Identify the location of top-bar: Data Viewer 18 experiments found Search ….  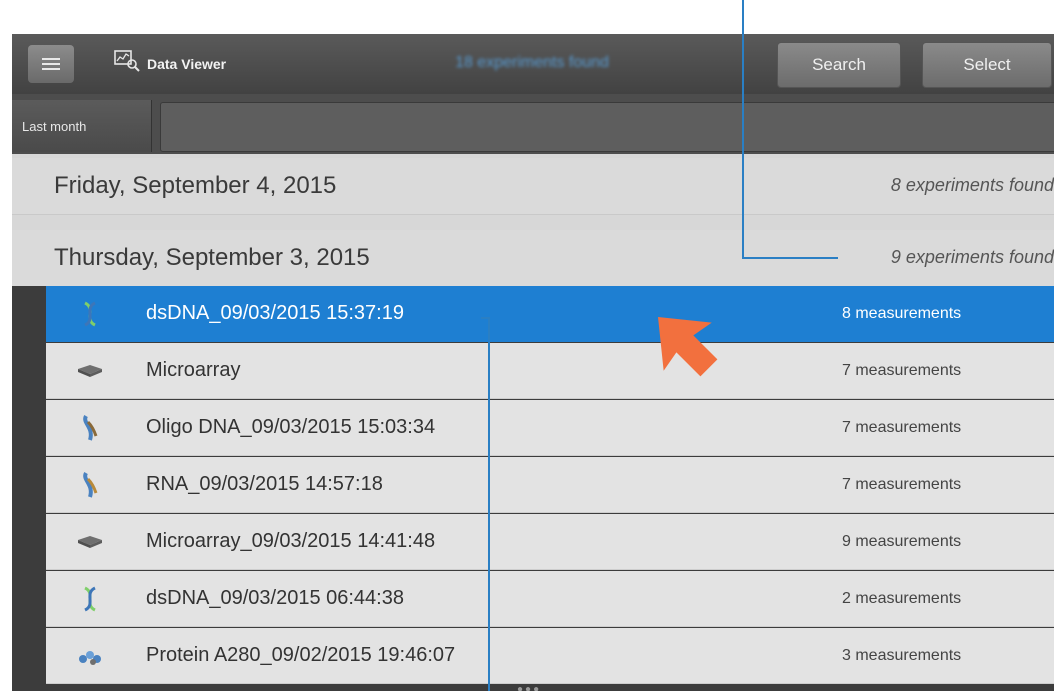
(533, 64).